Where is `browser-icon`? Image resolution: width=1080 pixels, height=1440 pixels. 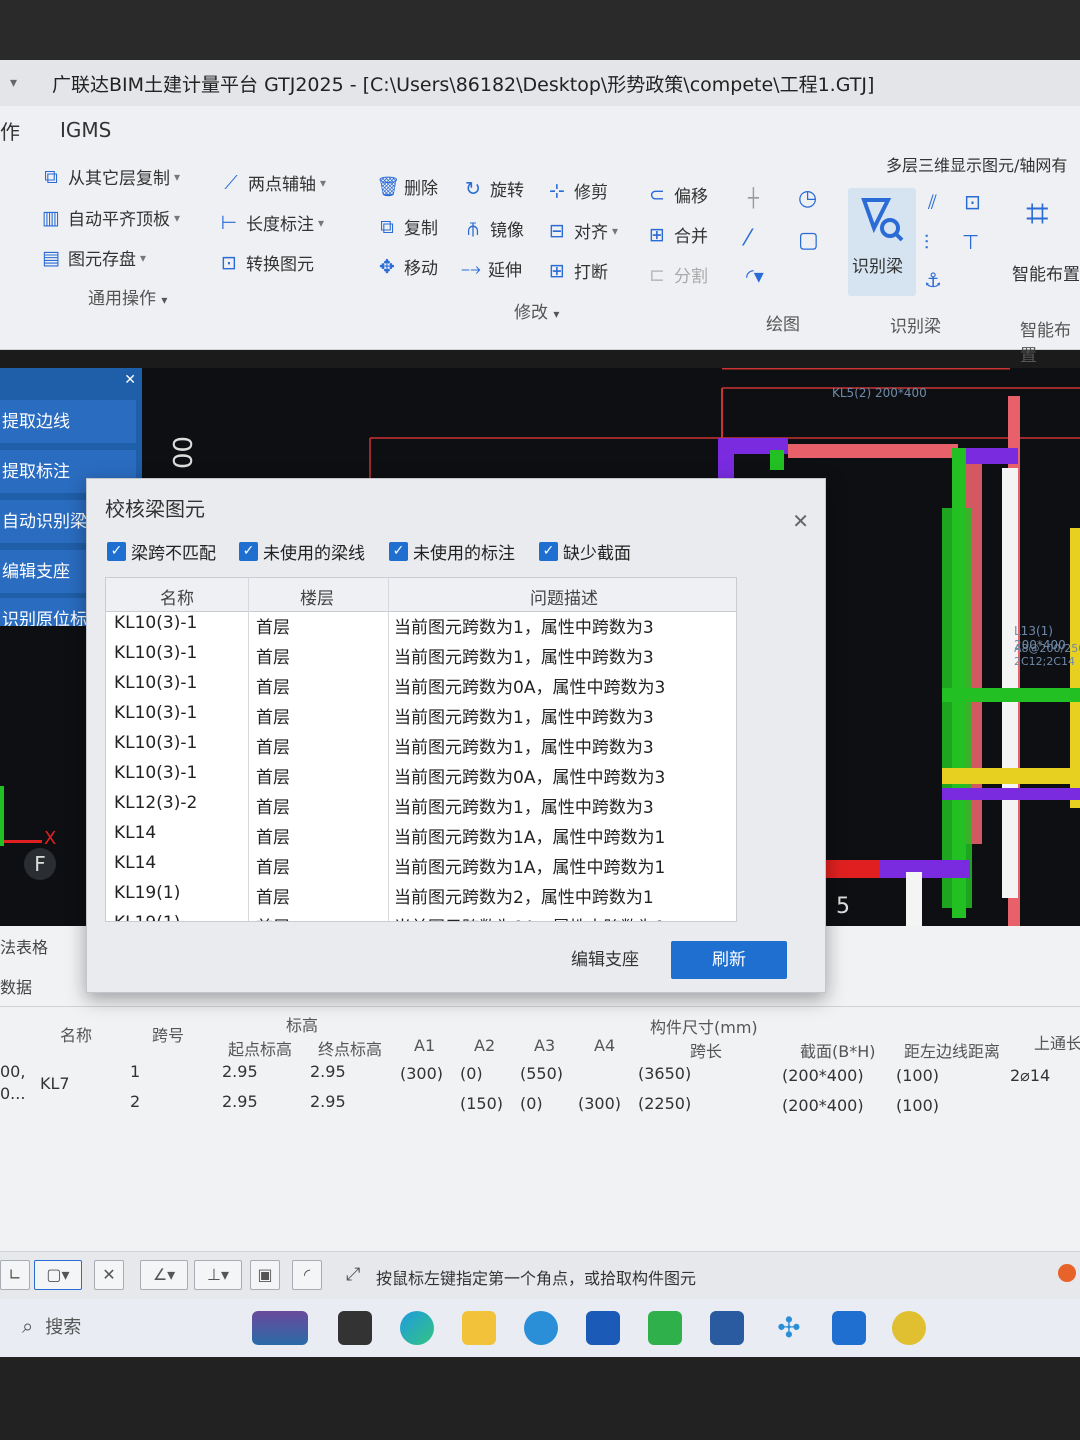 browser-icon is located at coordinates (541, 1328).